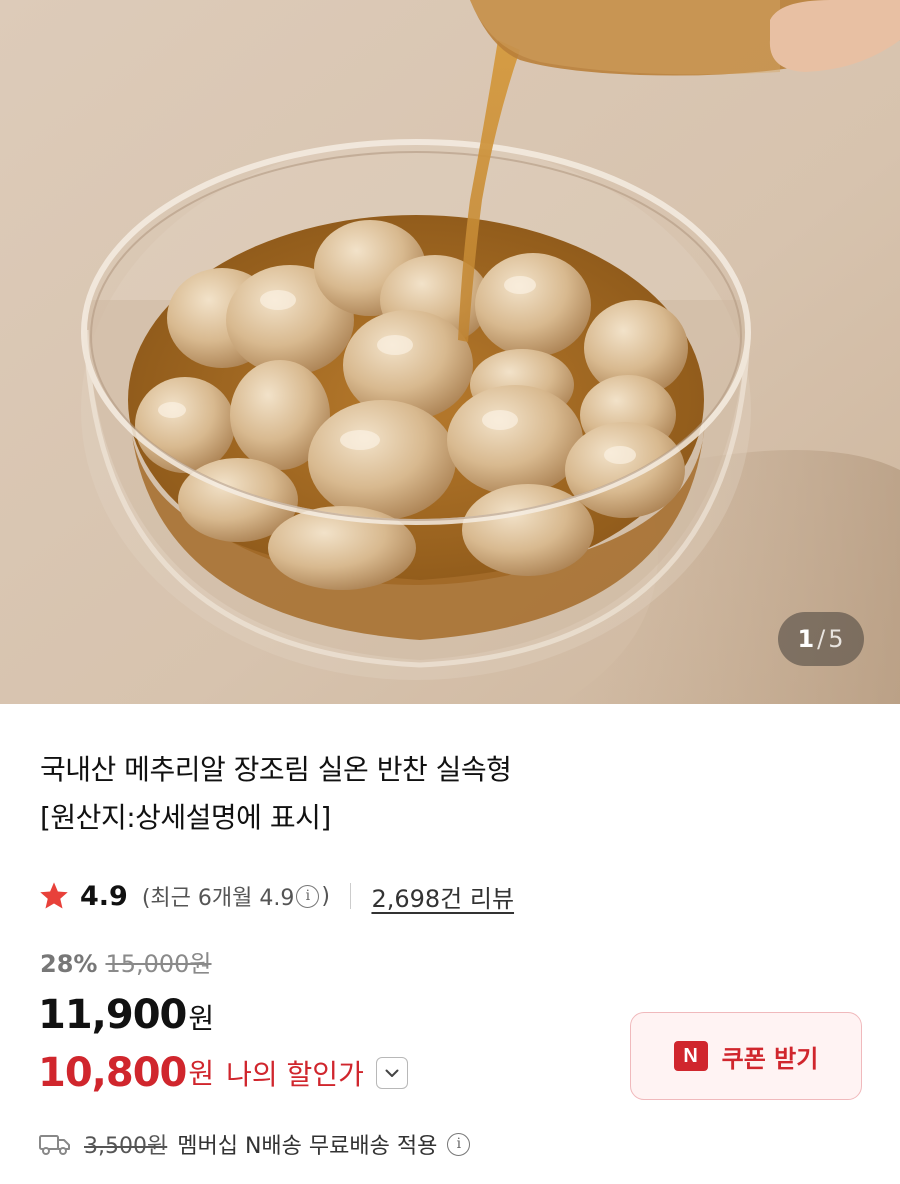  I want to click on my-price-number: 10,800, so click(112, 1073).